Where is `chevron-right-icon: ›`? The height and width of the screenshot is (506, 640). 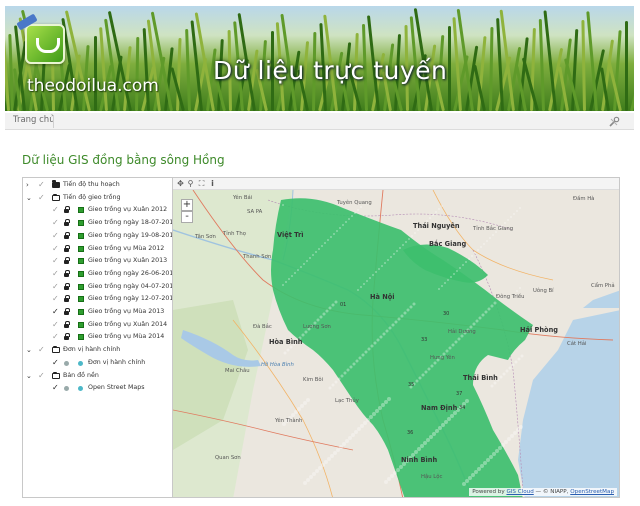
chevron-right-icon: › is located at coordinates (29, 185).